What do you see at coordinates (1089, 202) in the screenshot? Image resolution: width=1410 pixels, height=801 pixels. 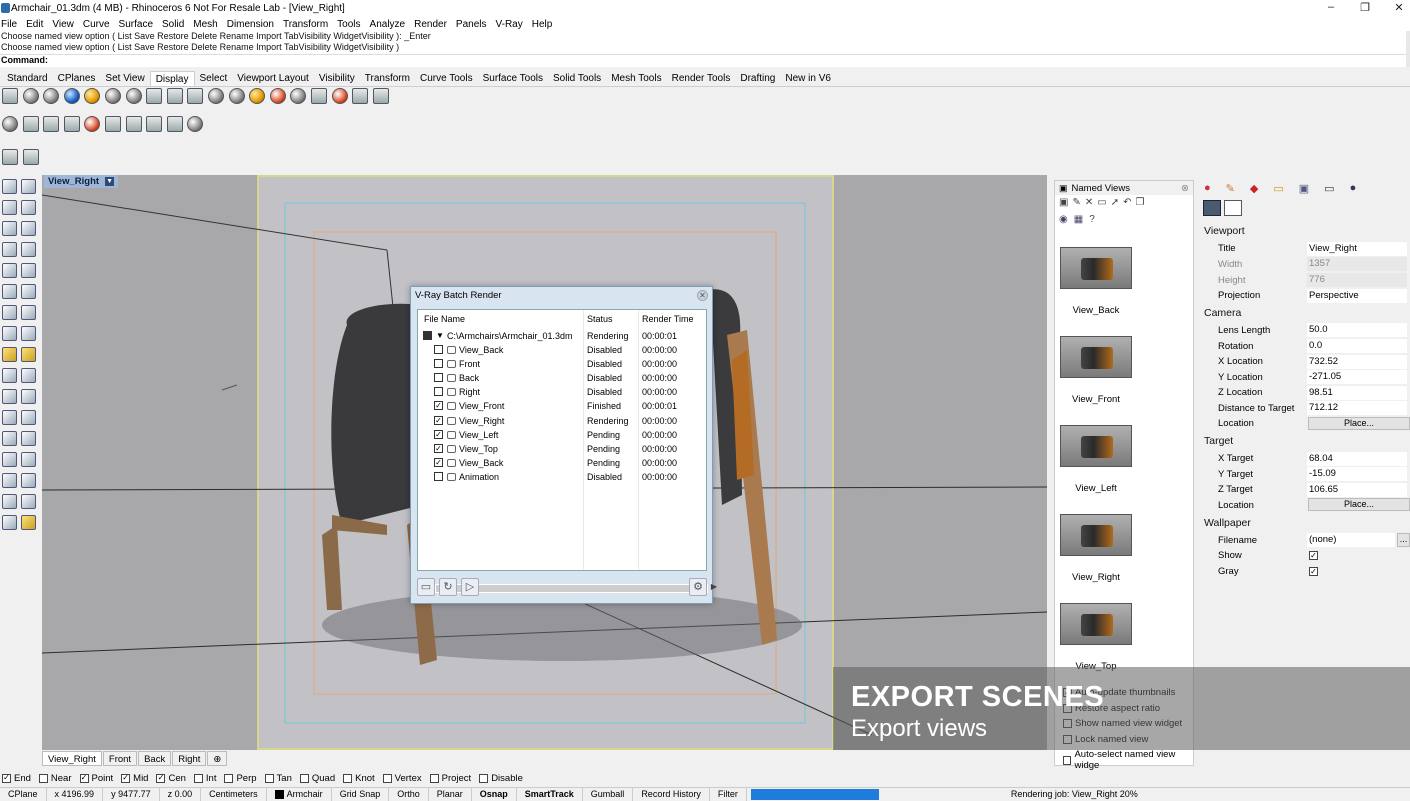 I see `delete-icon: ✕` at bounding box center [1089, 202].